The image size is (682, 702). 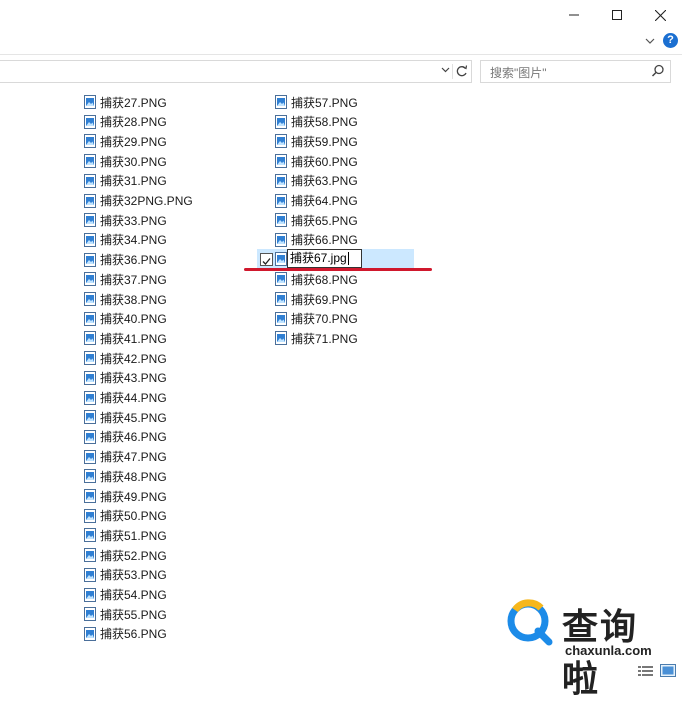 What do you see at coordinates (316, 161) in the screenshot?
I see `file-item: 捕获60.PNG` at bounding box center [316, 161].